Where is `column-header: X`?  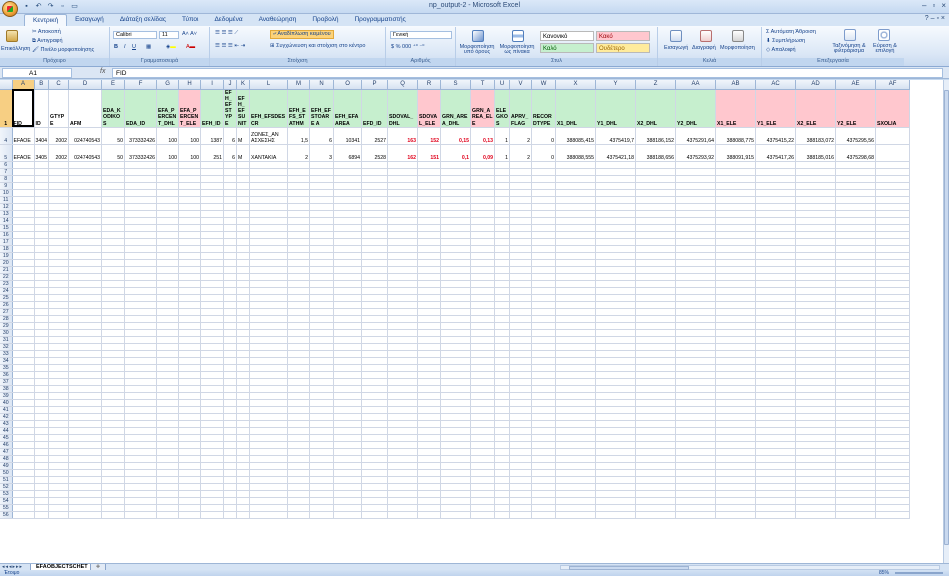 column-header: X is located at coordinates (576, 85).